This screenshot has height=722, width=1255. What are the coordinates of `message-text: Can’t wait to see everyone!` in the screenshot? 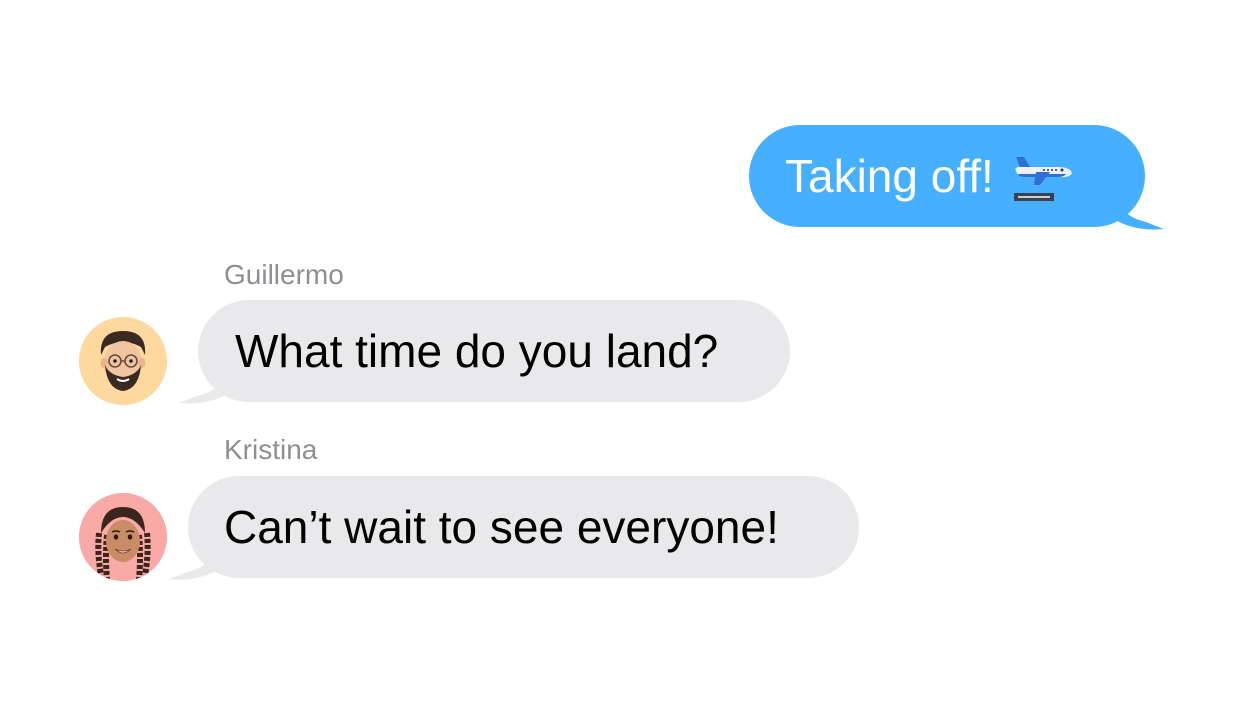 It's located at (501, 527).